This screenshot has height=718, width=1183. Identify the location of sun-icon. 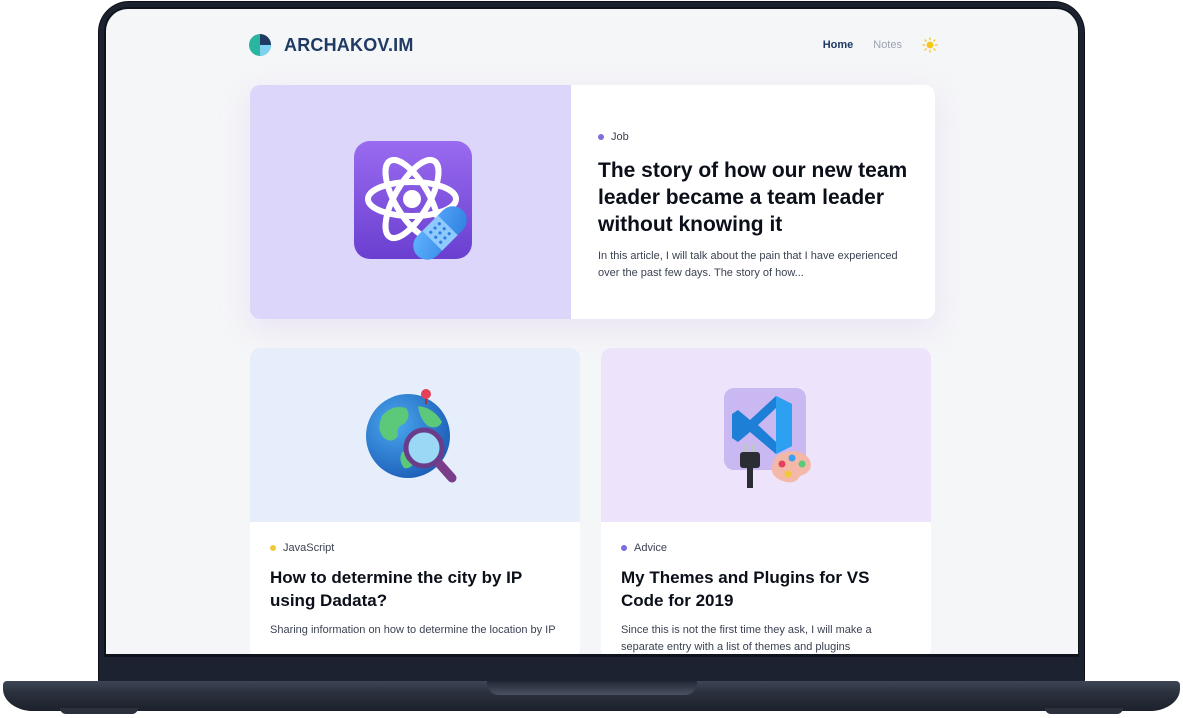
(930, 45).